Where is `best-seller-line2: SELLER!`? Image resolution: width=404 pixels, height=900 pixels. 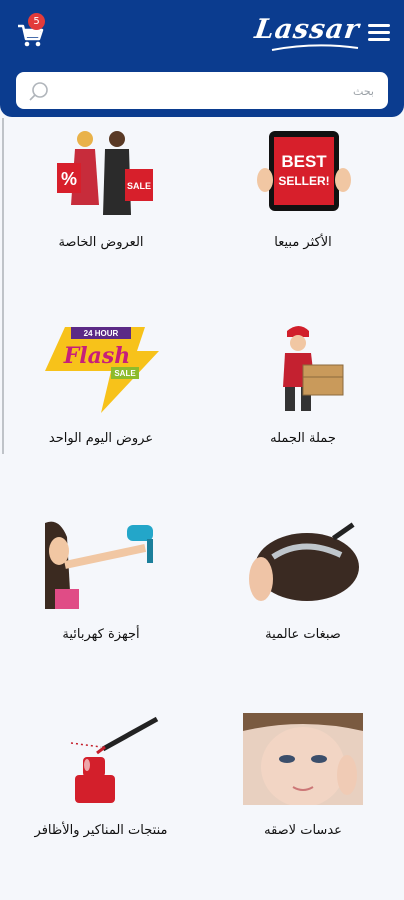 best-seller-line2: SELLER! is located at coordinates (303, 181).